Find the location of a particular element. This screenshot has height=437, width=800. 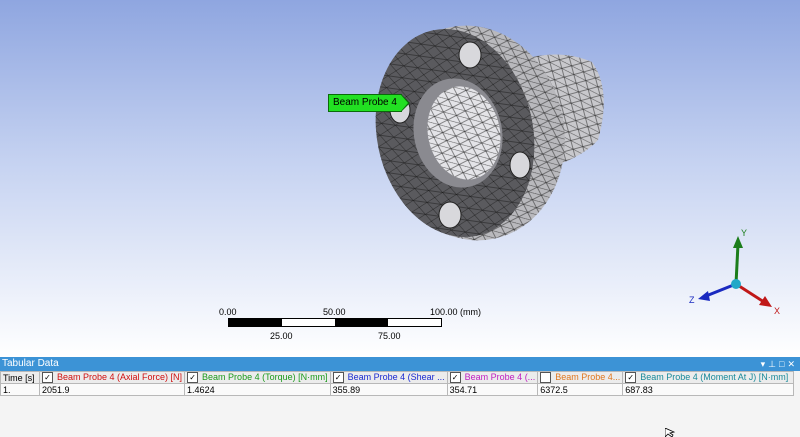

column-header-time: Time [s] is located at coordinates (20, 377).